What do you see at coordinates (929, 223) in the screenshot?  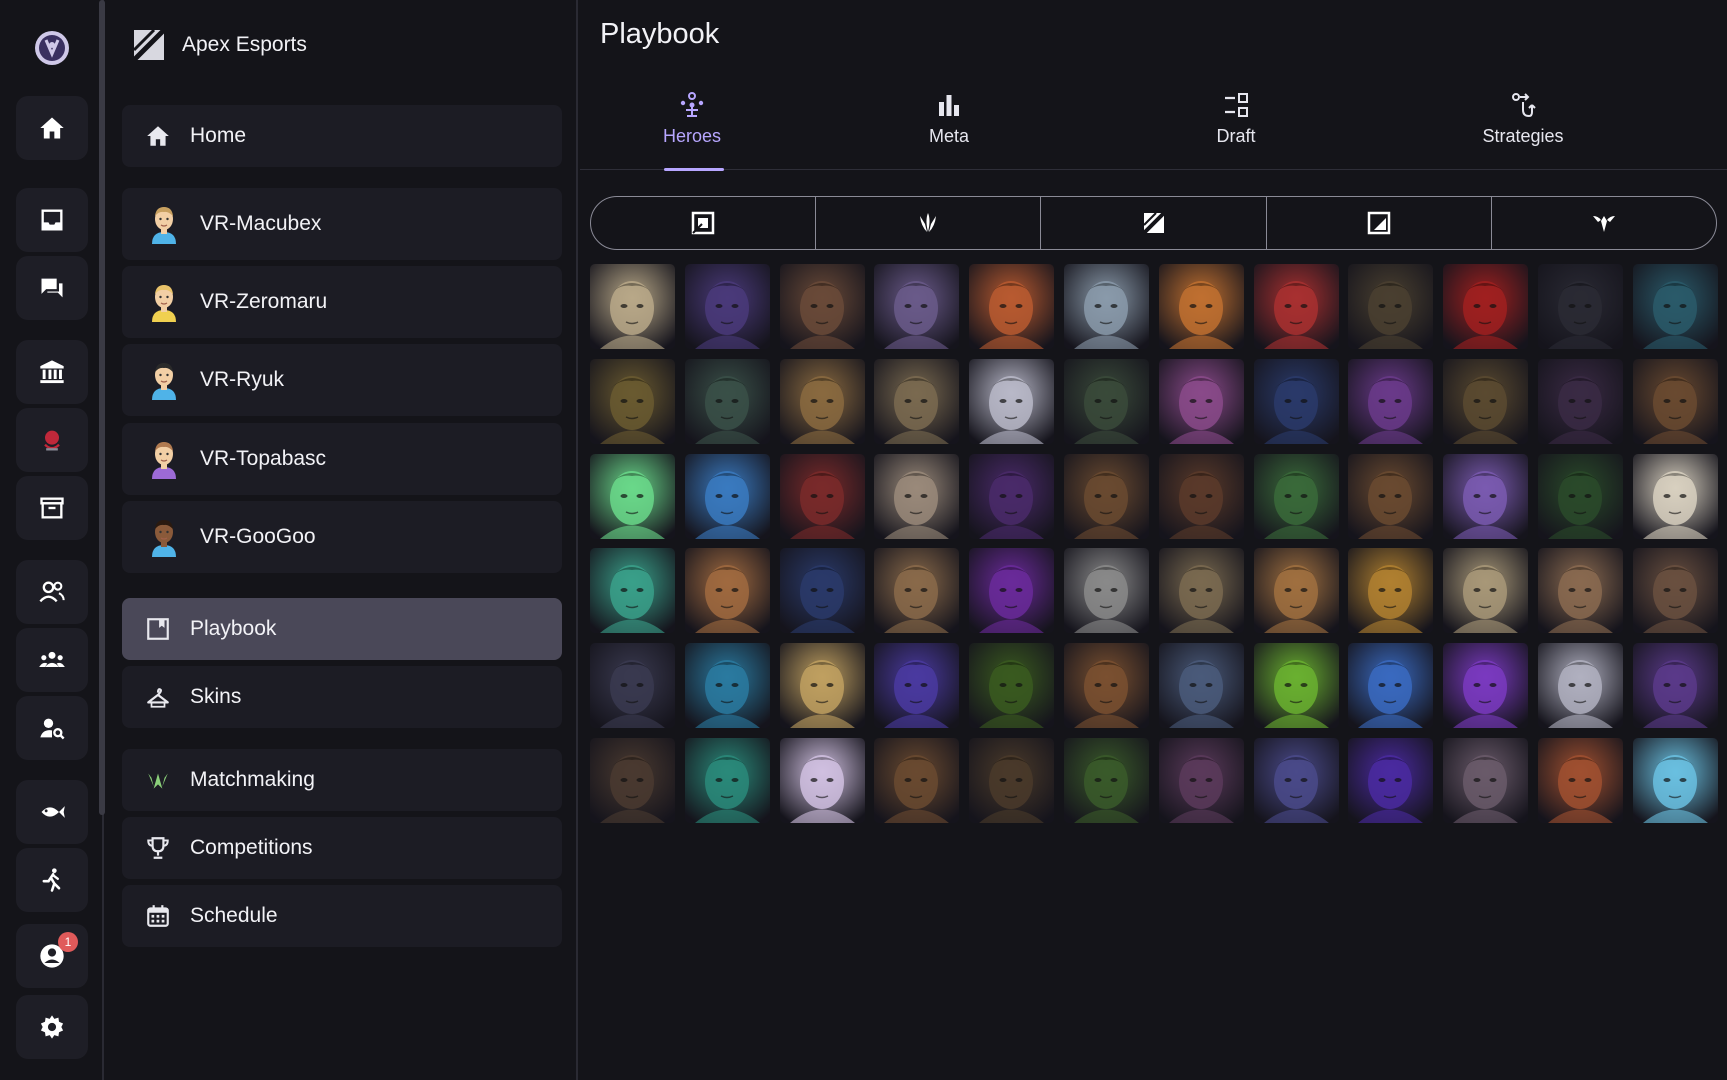 I see `filter-flame` at bounding box center [929, 223].